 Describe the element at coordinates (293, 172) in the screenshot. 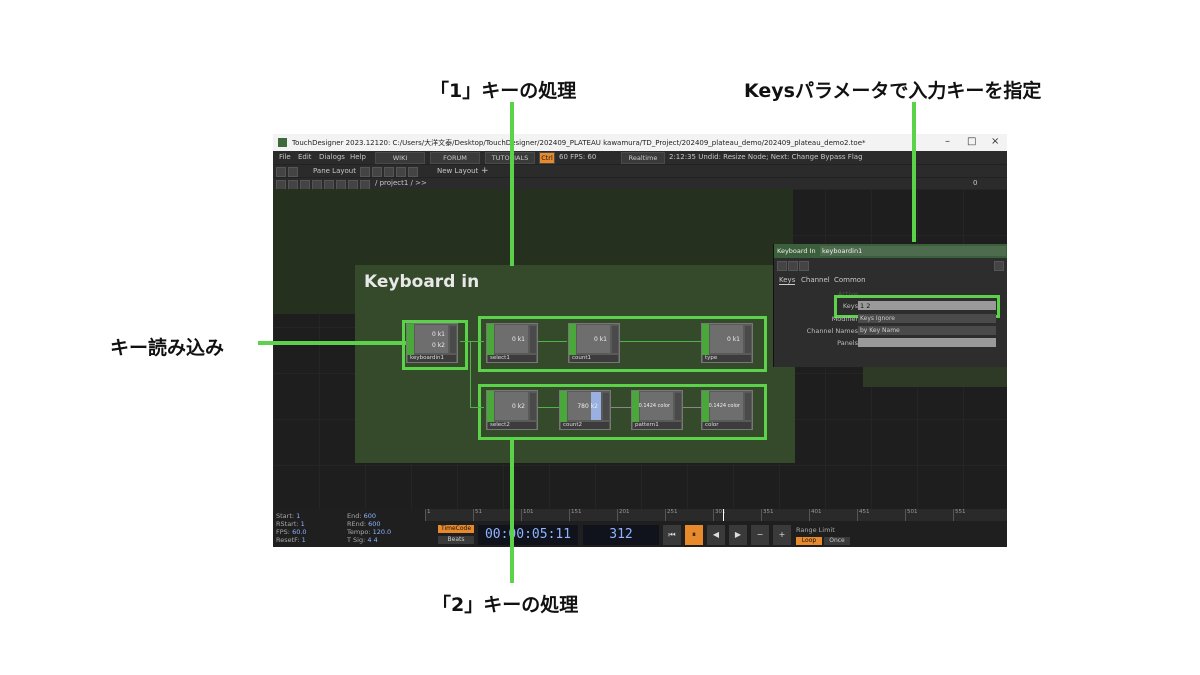

I see `anchor-icon` at that location.